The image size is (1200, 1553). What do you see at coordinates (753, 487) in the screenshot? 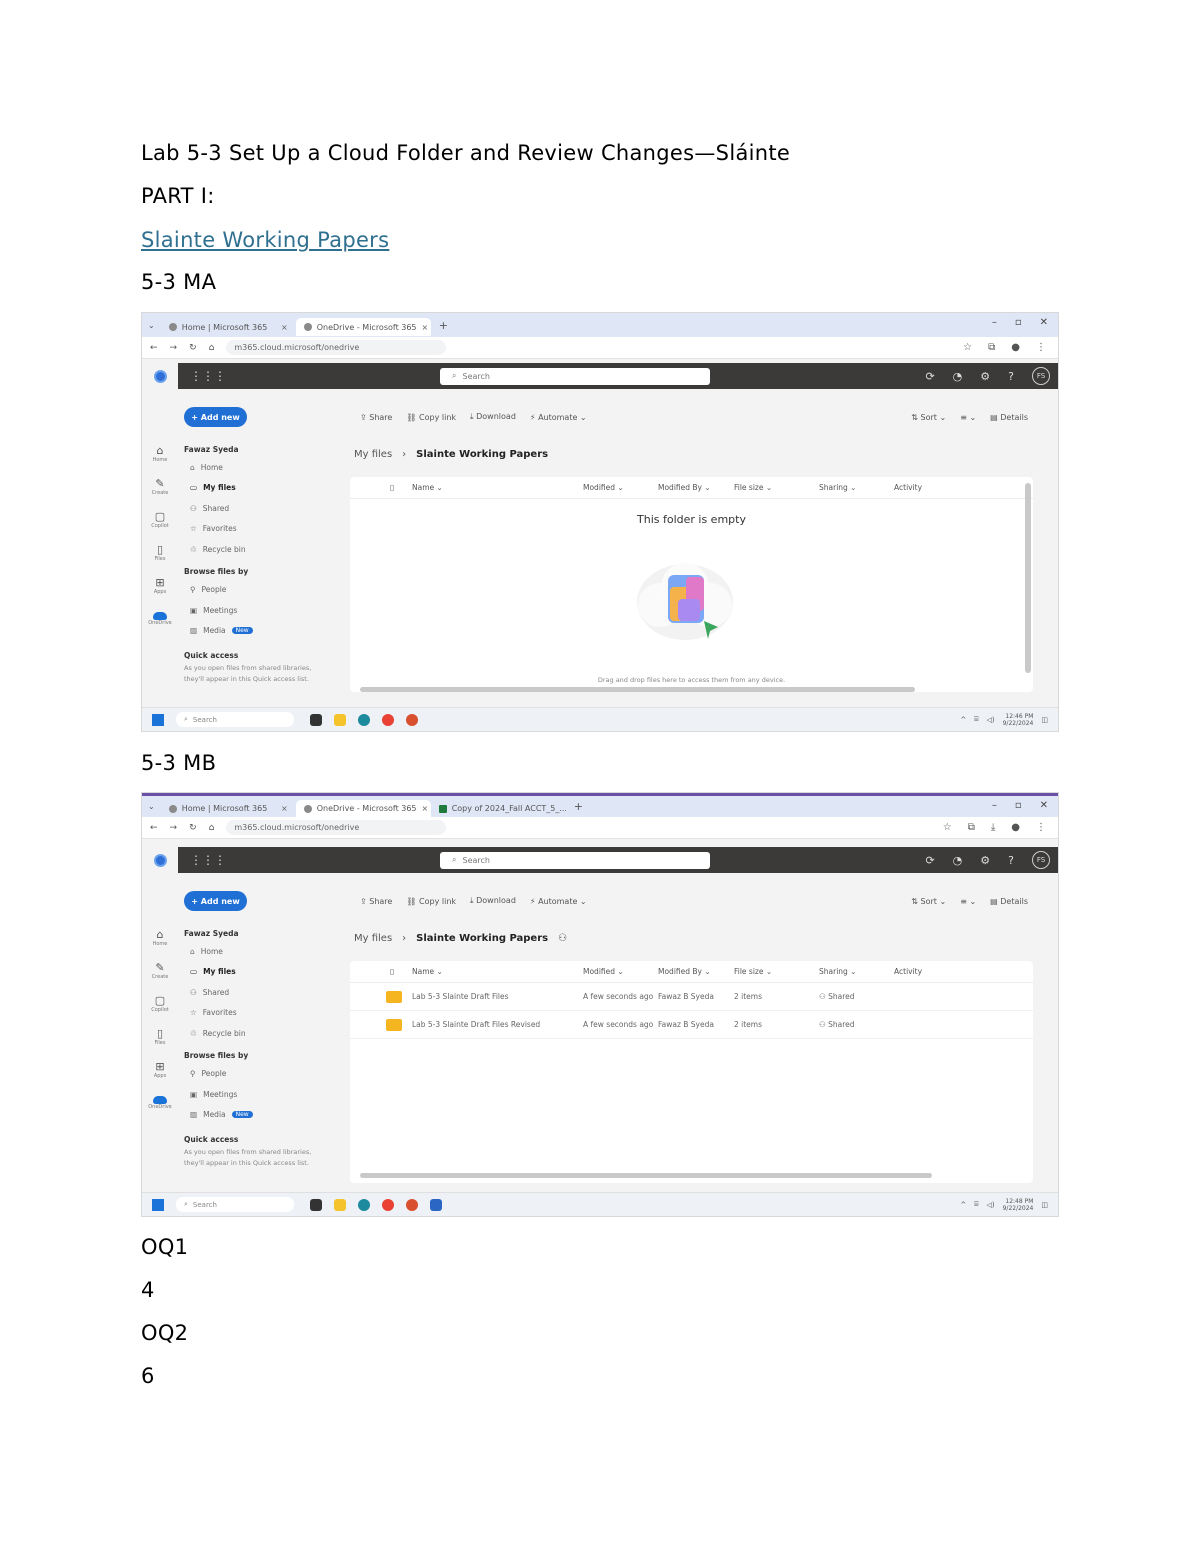
I see `col-file-size: File size ⌄` at bounding box center [753, 487].